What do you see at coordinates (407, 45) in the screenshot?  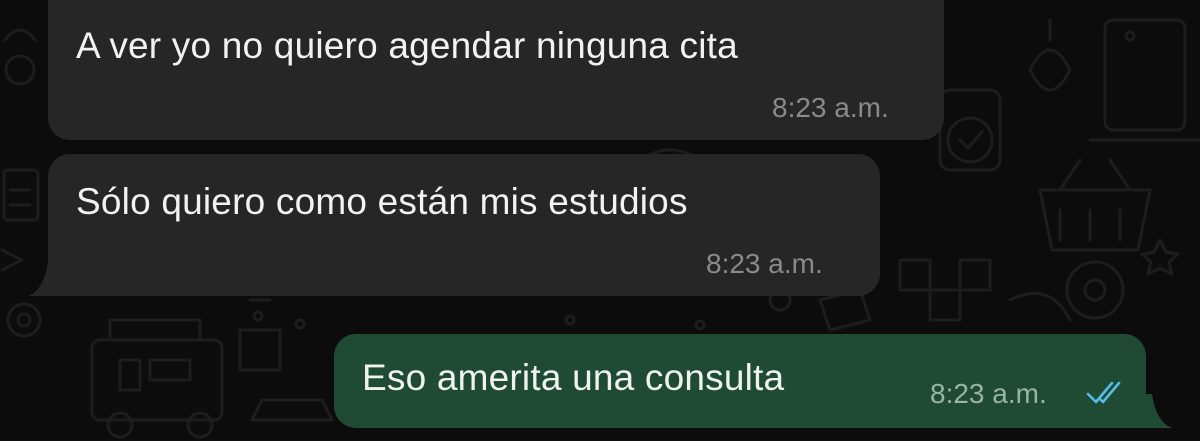 I see `message-text: A ver yo no quiero agendar ninguna cita` at bounding box center [407, 45].